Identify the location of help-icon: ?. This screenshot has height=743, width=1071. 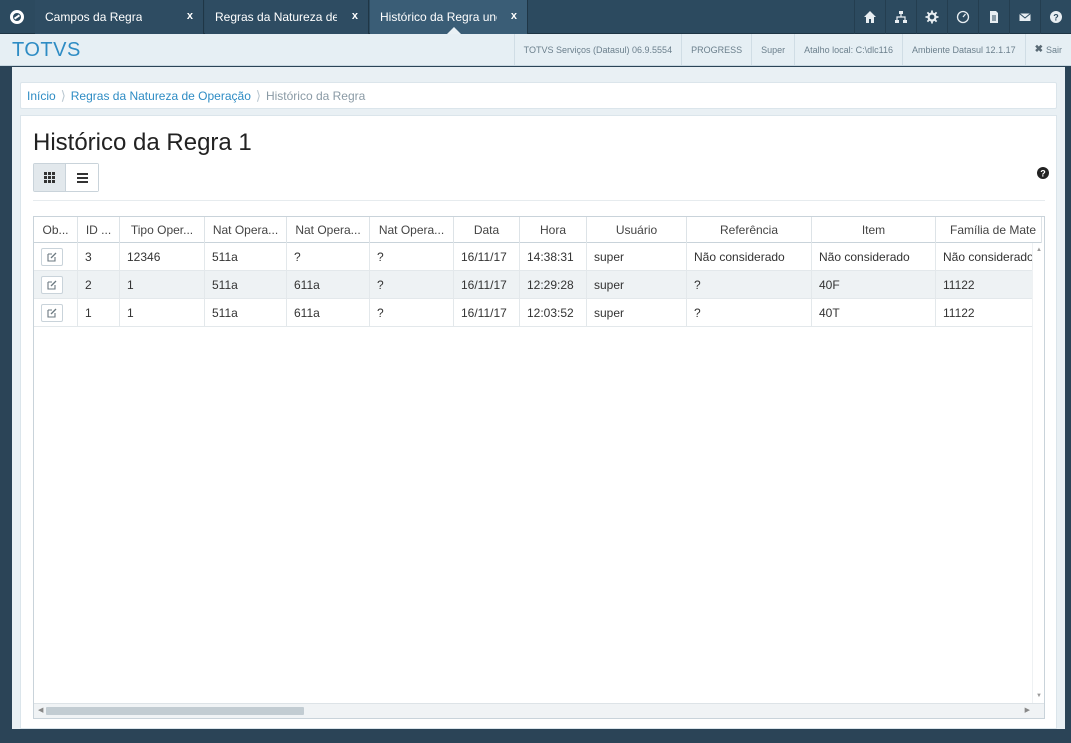
(1043, 173).